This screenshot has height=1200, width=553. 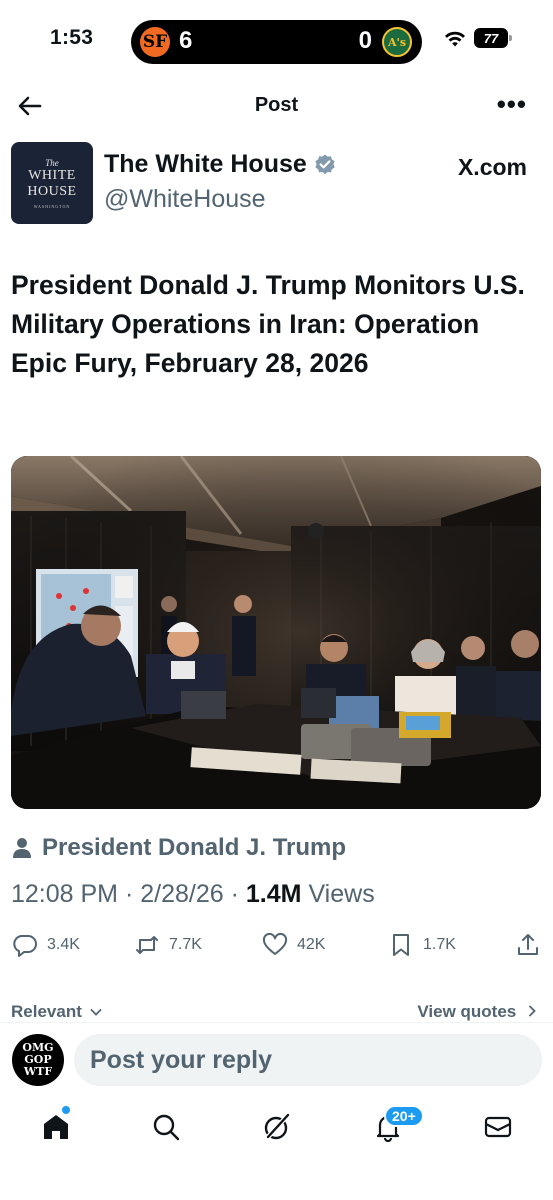 What do you see at coordinates (276, 1022) in the screenshot?
I see `divider` at bounding box center [276, 1022].